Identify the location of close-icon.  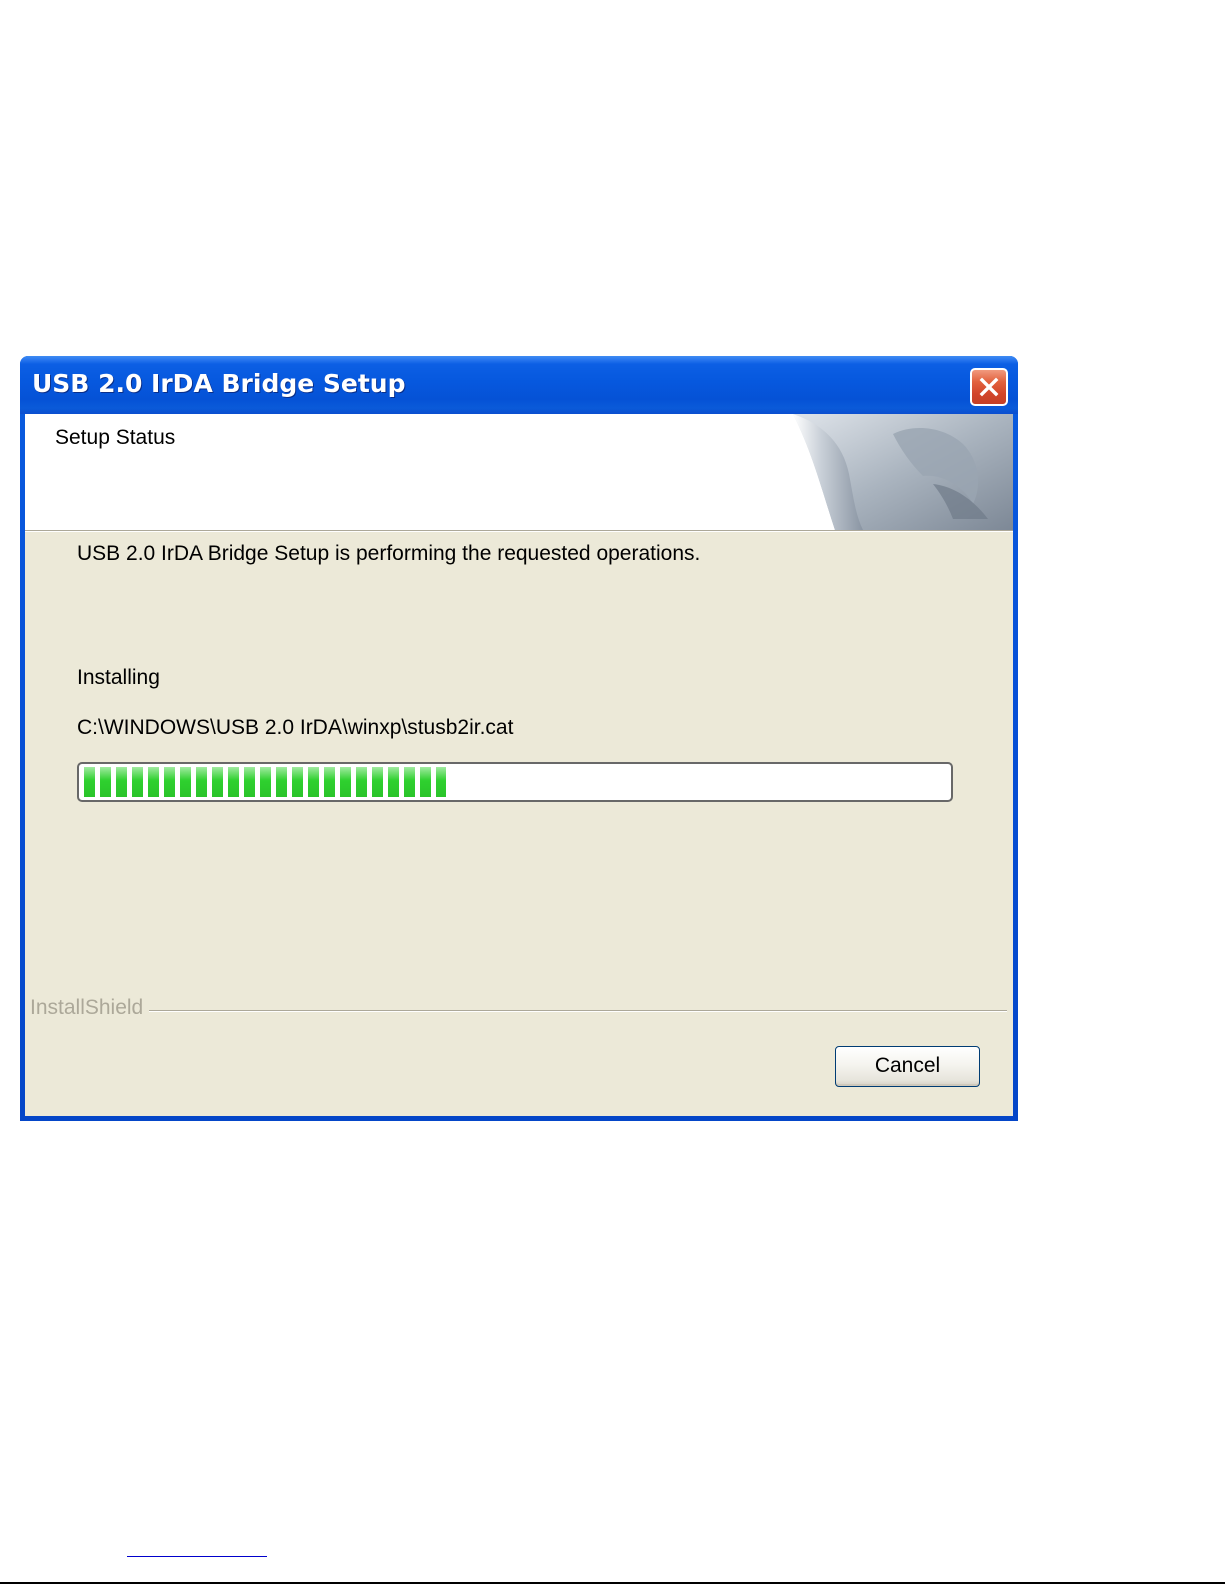
(989, 387).